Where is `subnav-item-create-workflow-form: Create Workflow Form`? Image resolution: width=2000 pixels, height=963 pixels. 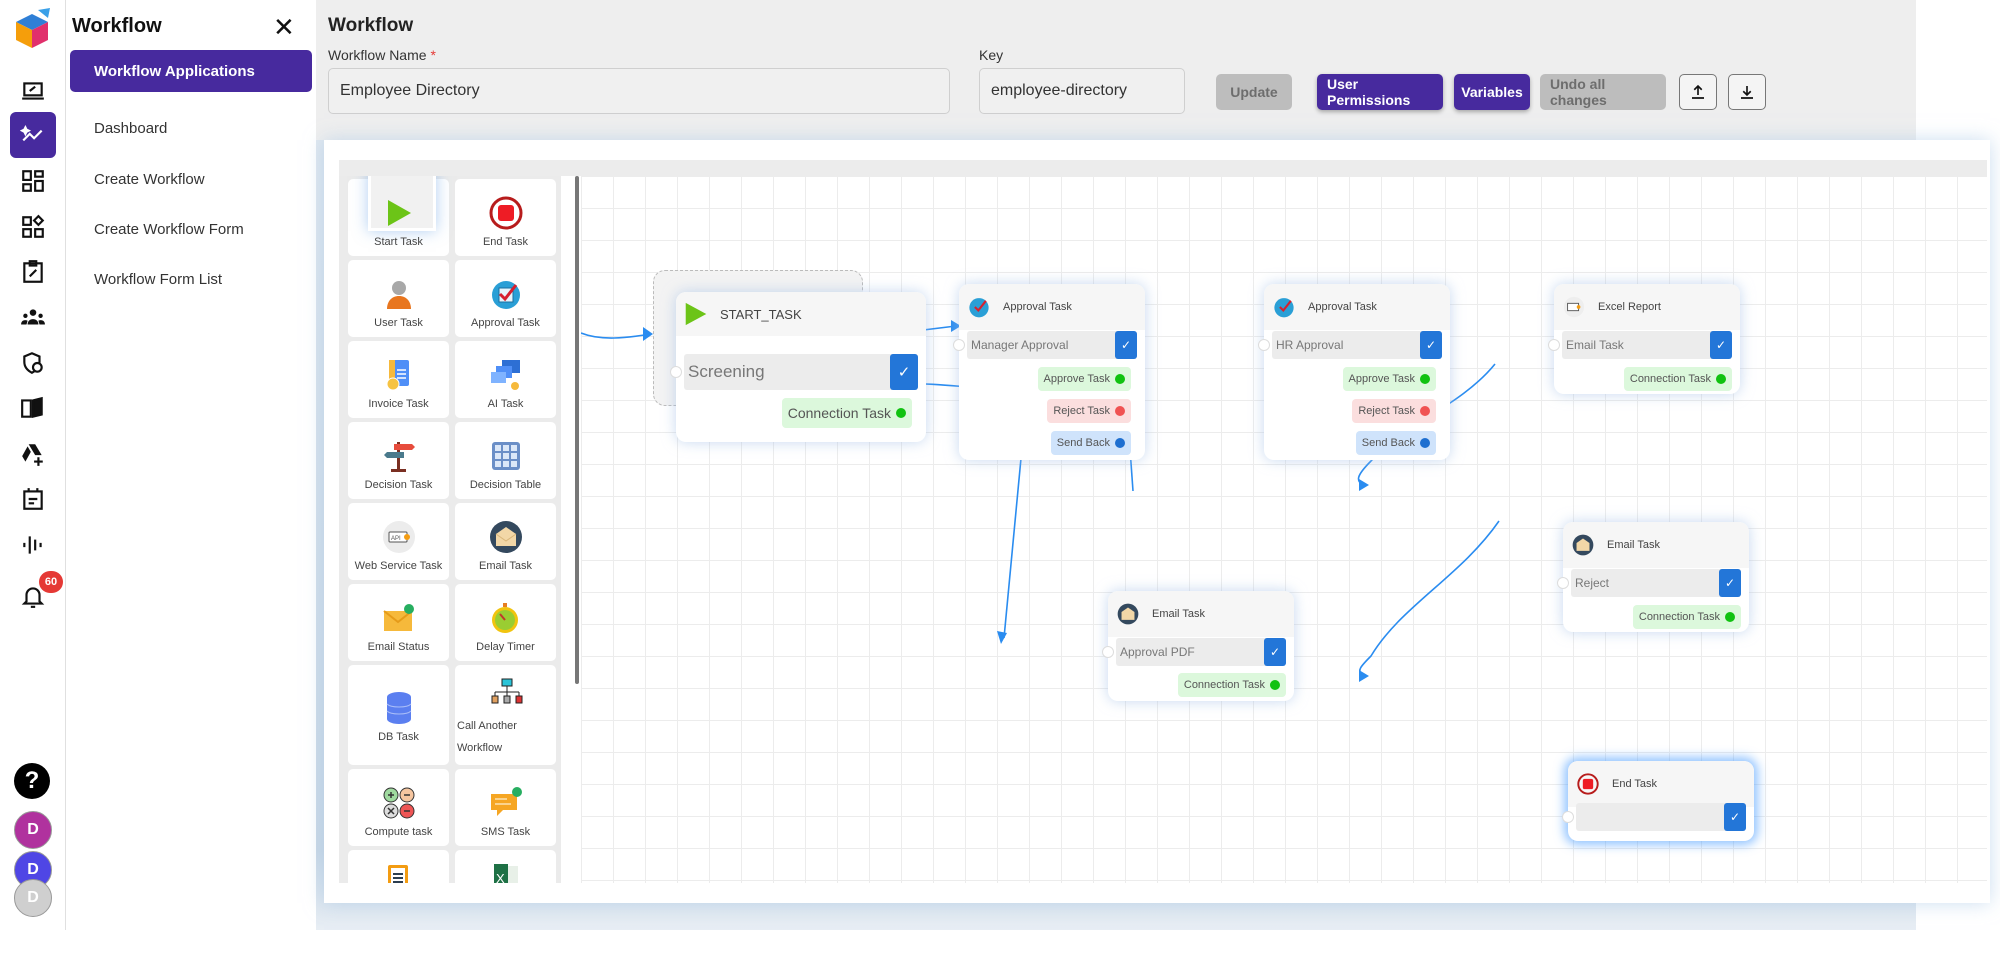
subnav-item-create-workflow-form: Create Workflow Form is located at coordinates (191, 229).